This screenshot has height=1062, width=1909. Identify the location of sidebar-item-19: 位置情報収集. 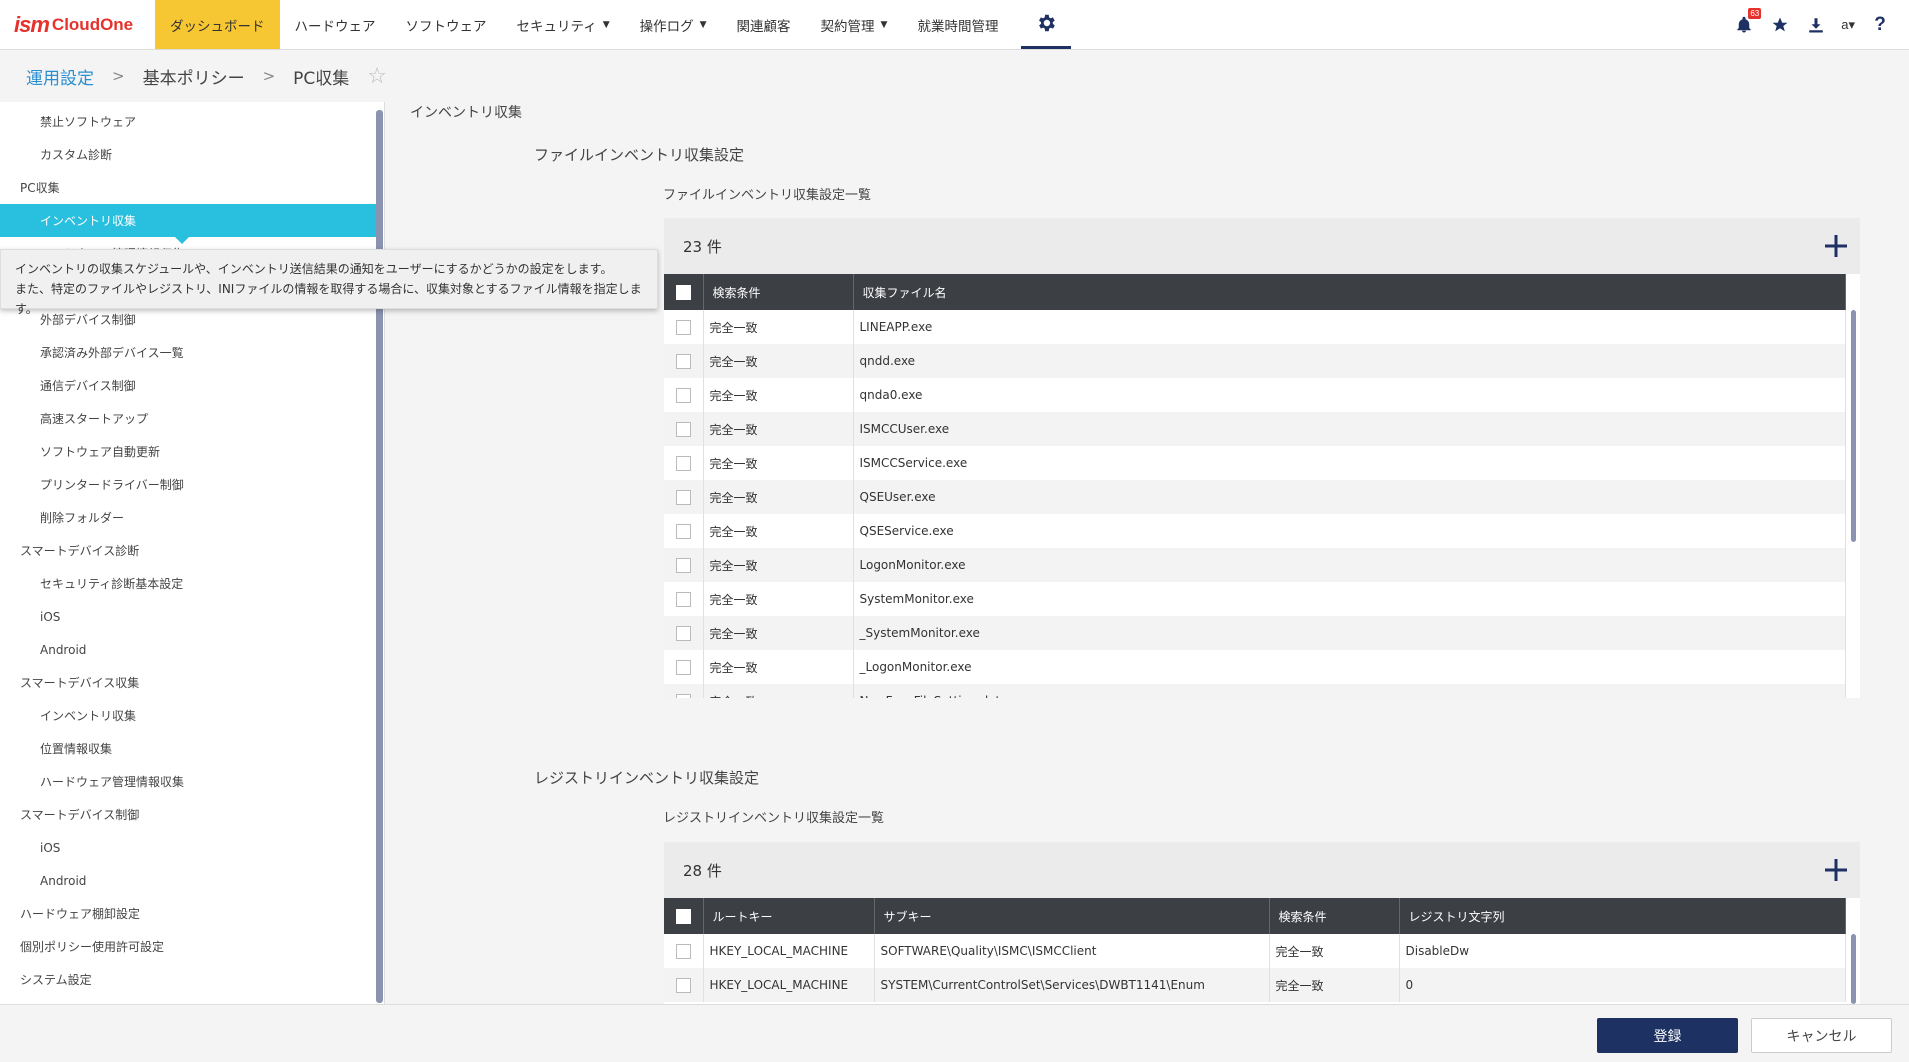
(192, 748).